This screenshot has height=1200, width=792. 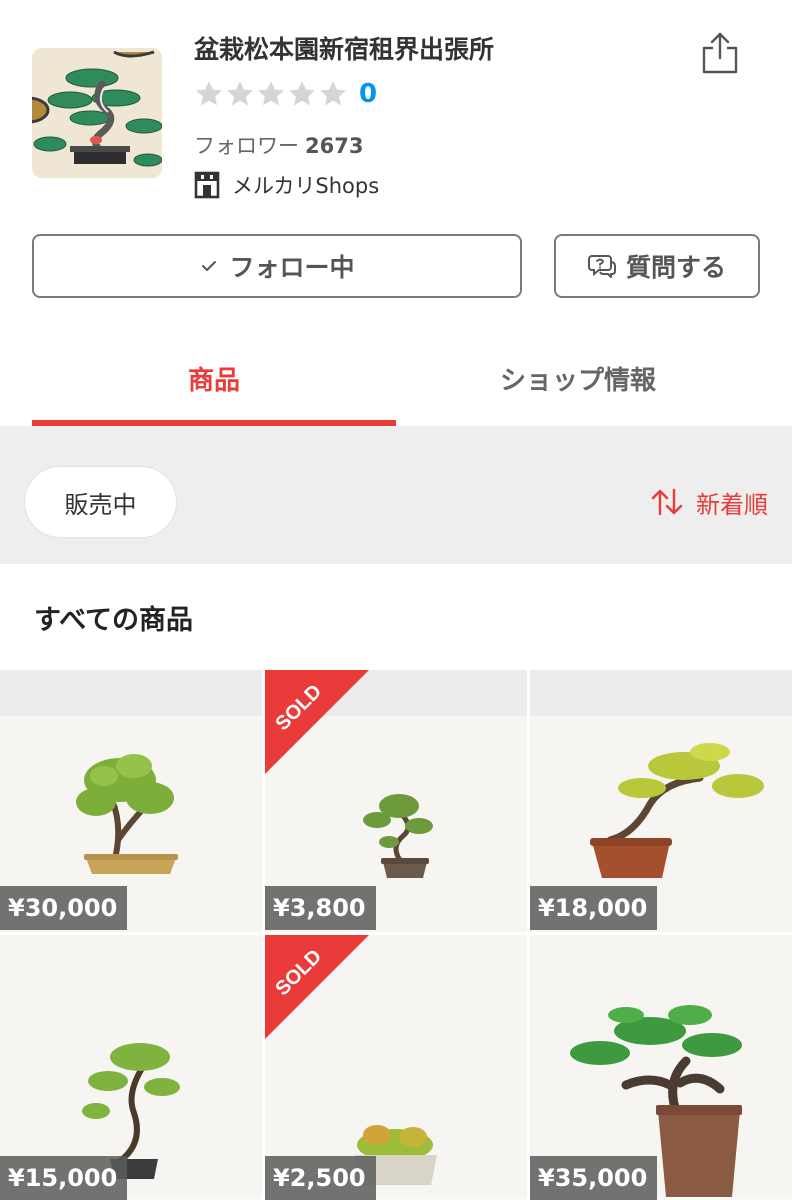 I want to click on pine-illustration-icon, so click(x=97, y=113).